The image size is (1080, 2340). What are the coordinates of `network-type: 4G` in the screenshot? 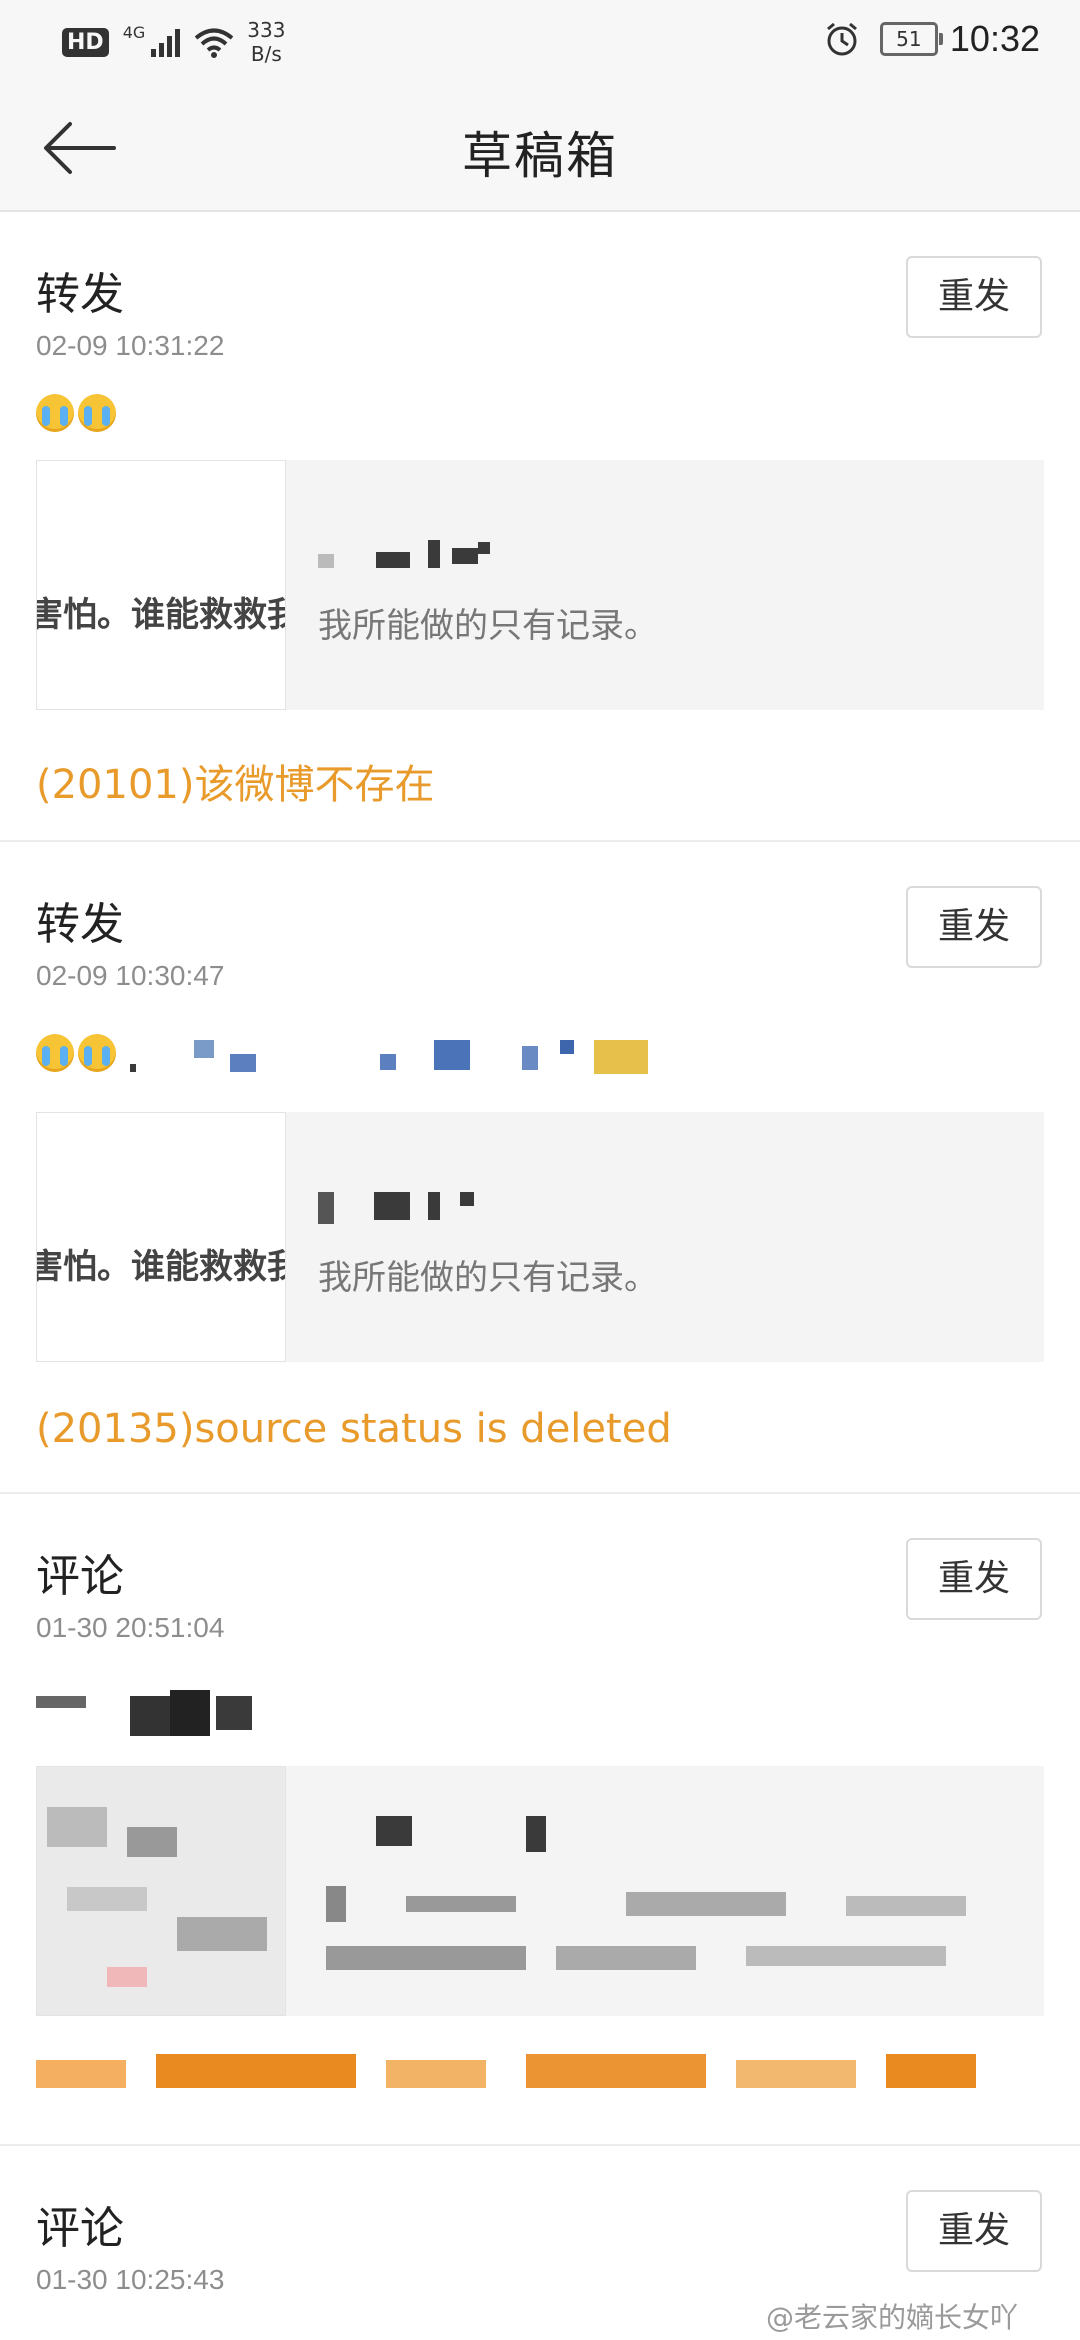 It's located at (134, 32).